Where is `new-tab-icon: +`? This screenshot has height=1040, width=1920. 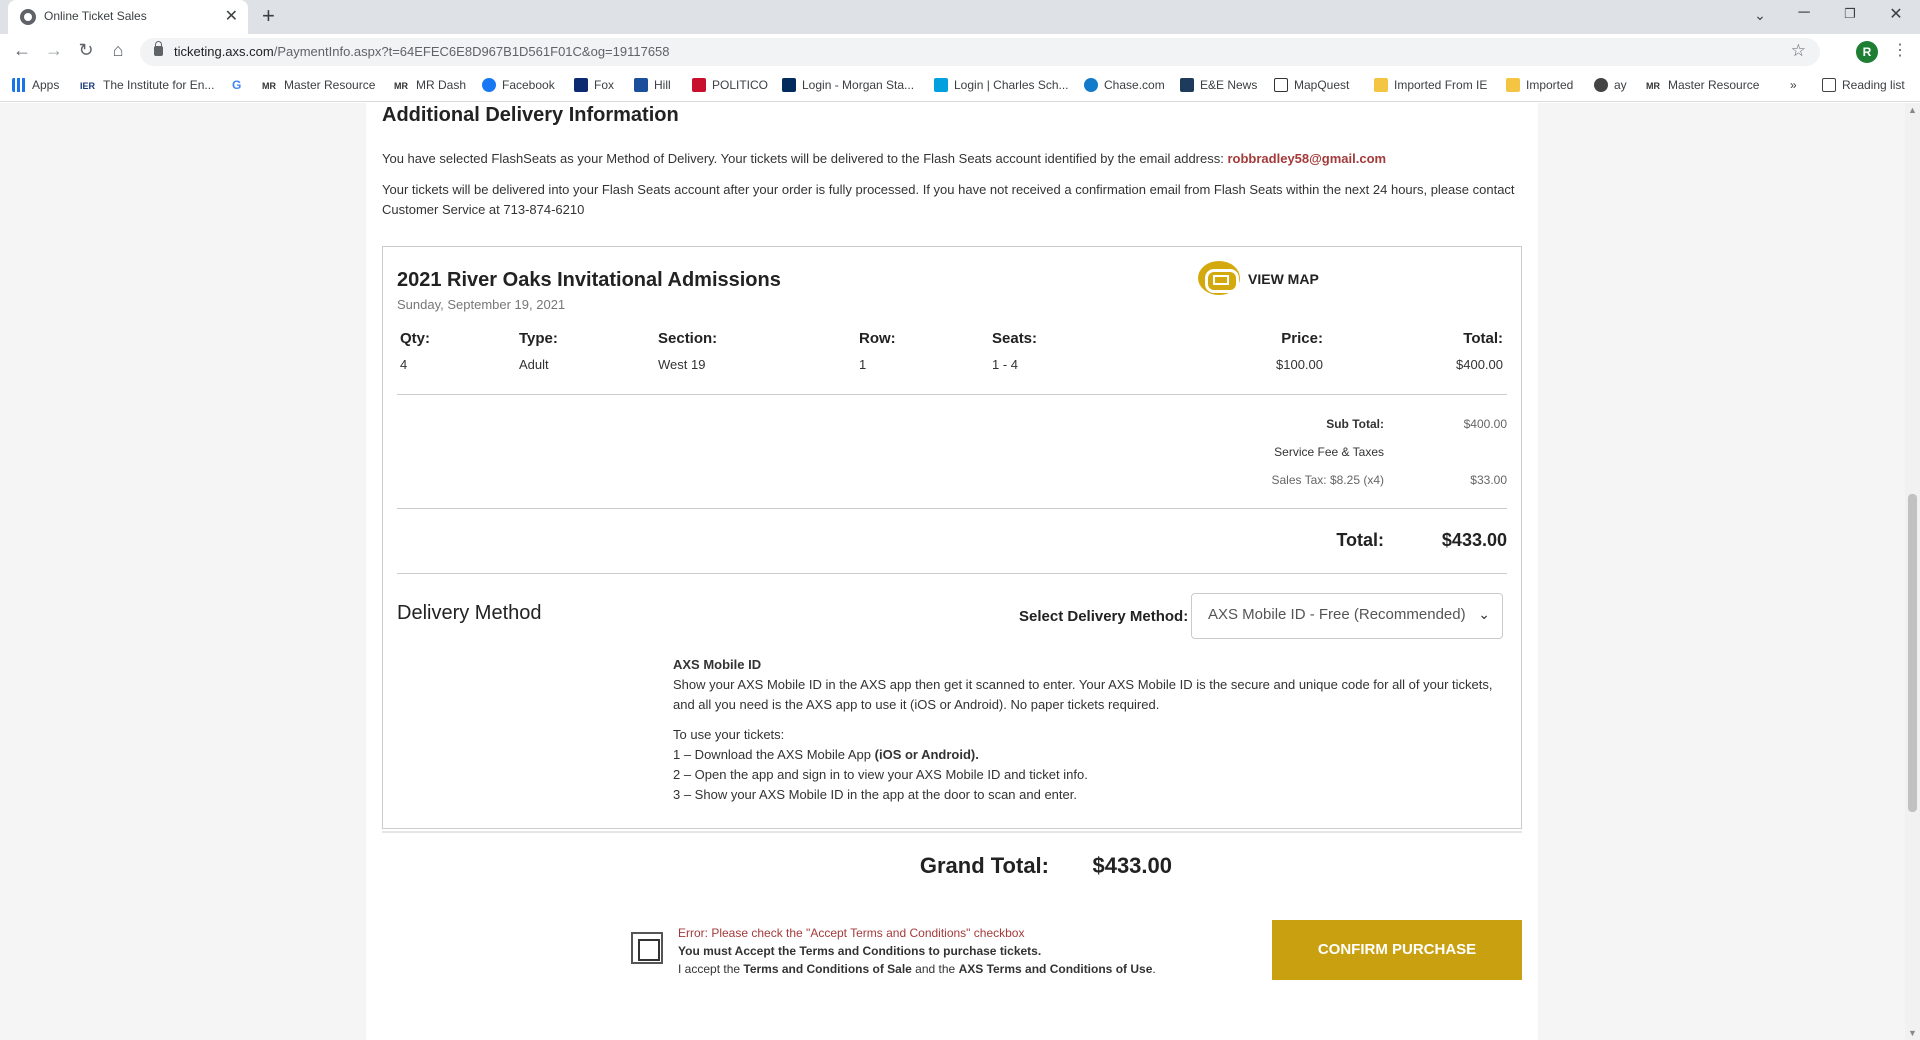 new-tab-icon: + is located at coordinates (268, 16).